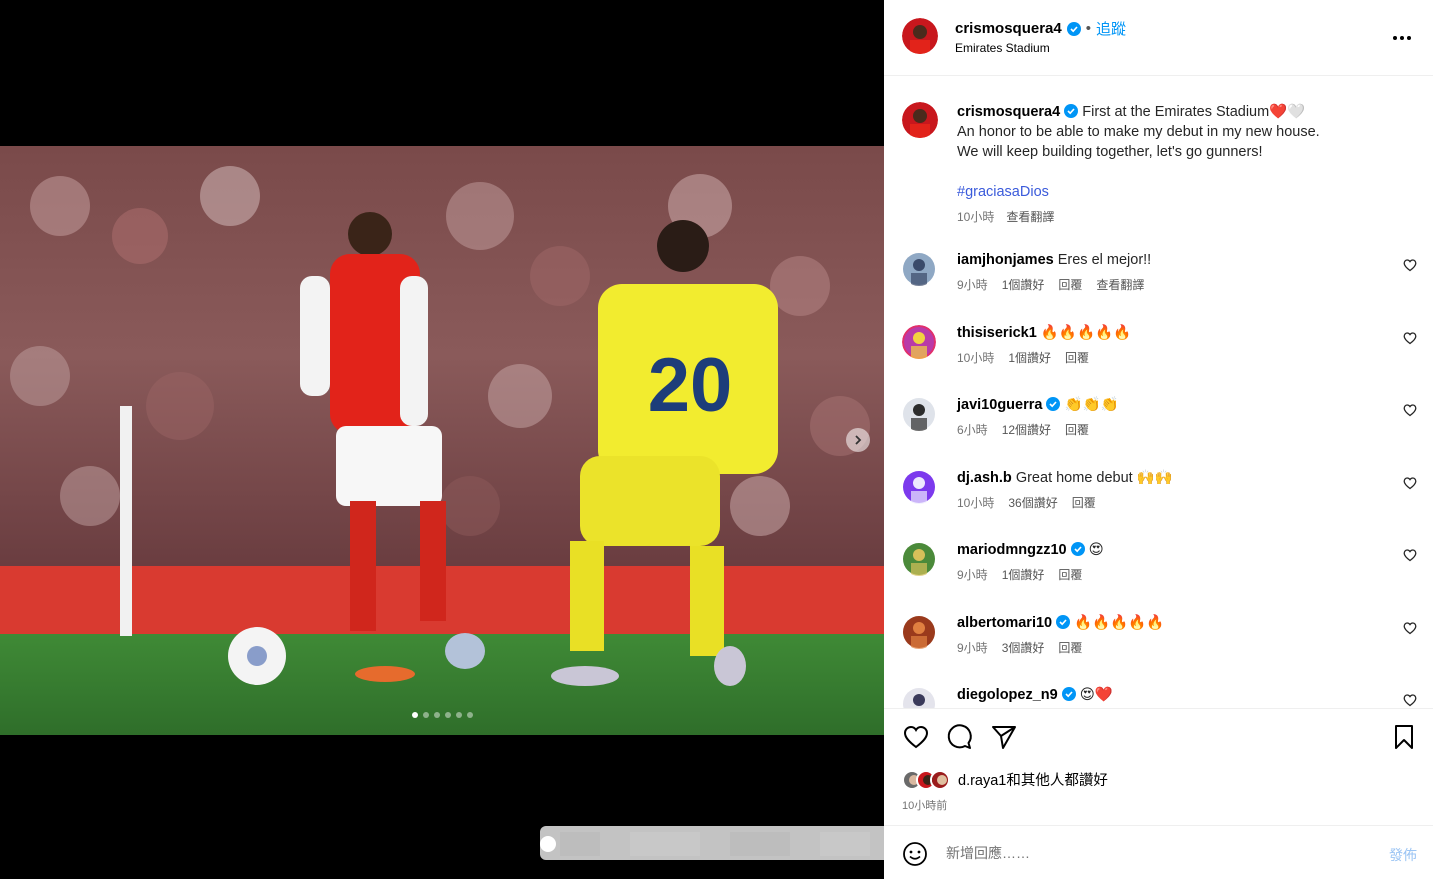 This screenshot has width=1433, height=879. I want to click on caption-username: crismosquera4, so click(1008, 112).